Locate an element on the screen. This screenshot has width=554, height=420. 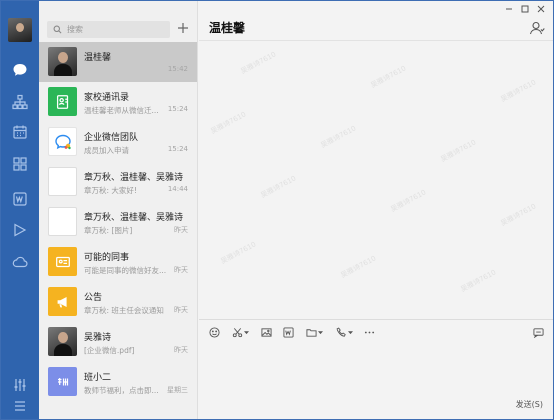
conversation-item: 企业微信团队 成员加入申请 15:24 is located at coordinates (118, 142).